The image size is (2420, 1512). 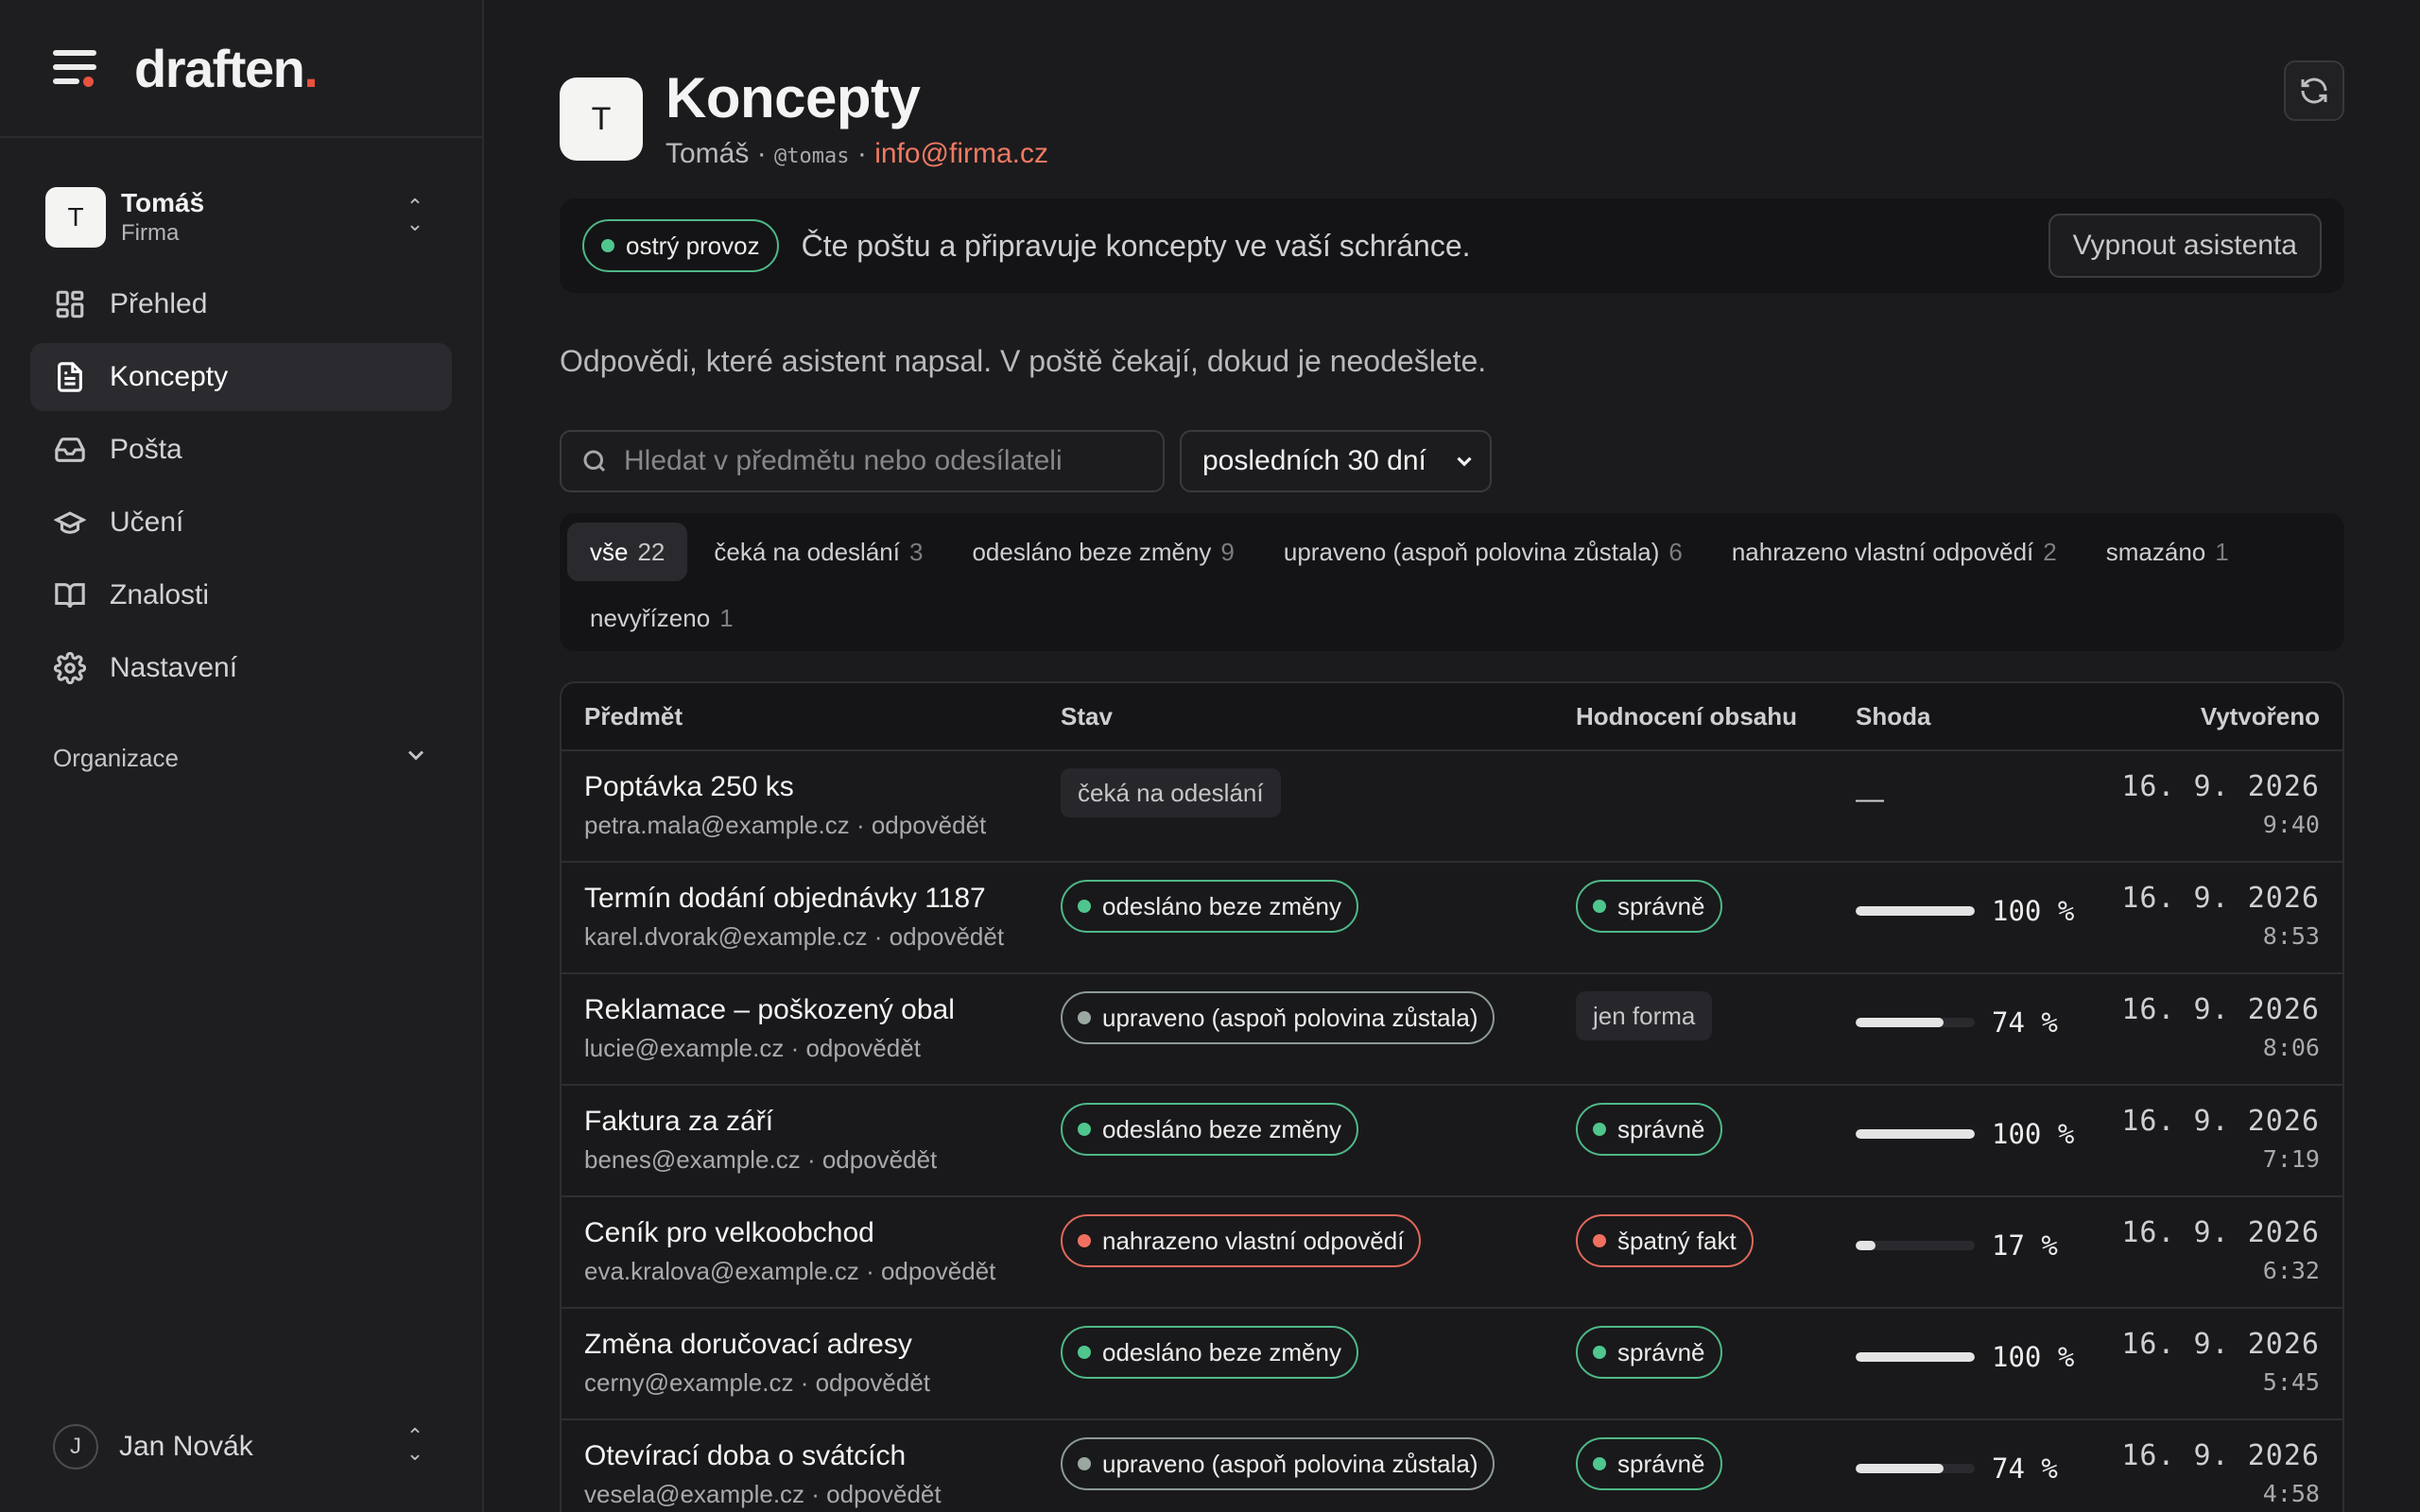 I want to click on sidebar-item-posta: Pošta, so click(x=241, y=450).